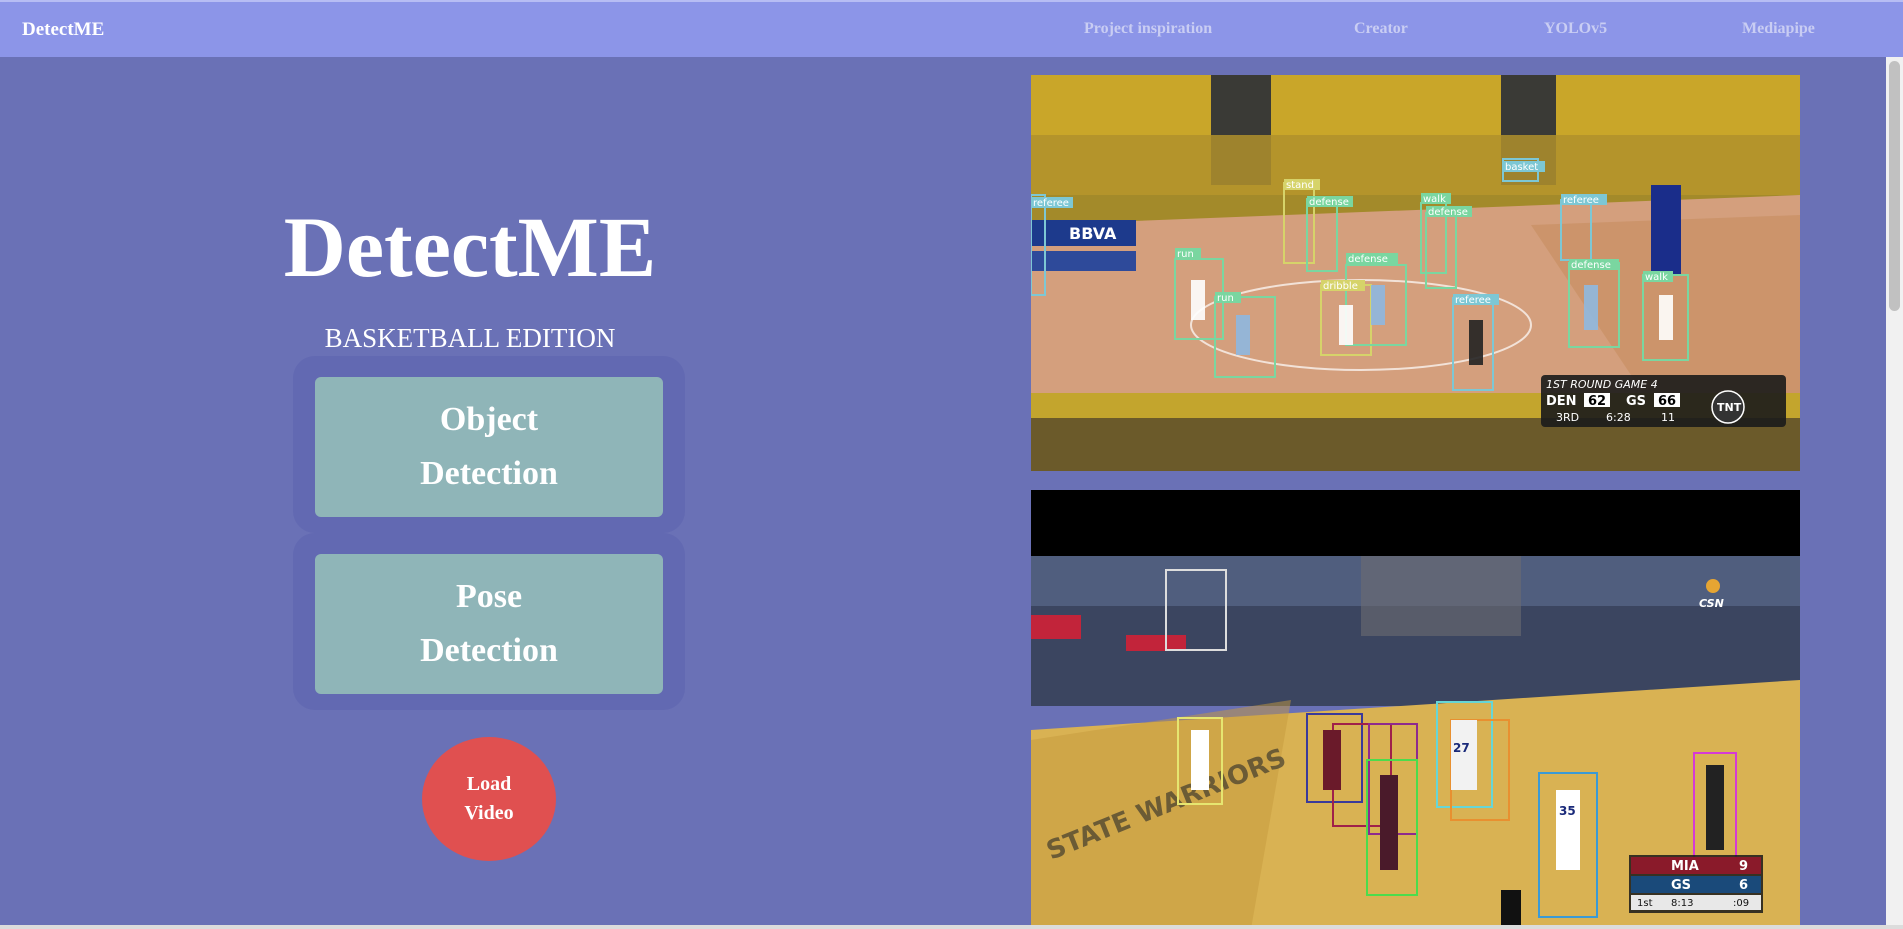 This screenshot has width=1903, height=929. What do you see at coordinates (489, 596) in the screenshot?
I see `pose-detection-label-line1: Pose` at bounding box center [489, 596].